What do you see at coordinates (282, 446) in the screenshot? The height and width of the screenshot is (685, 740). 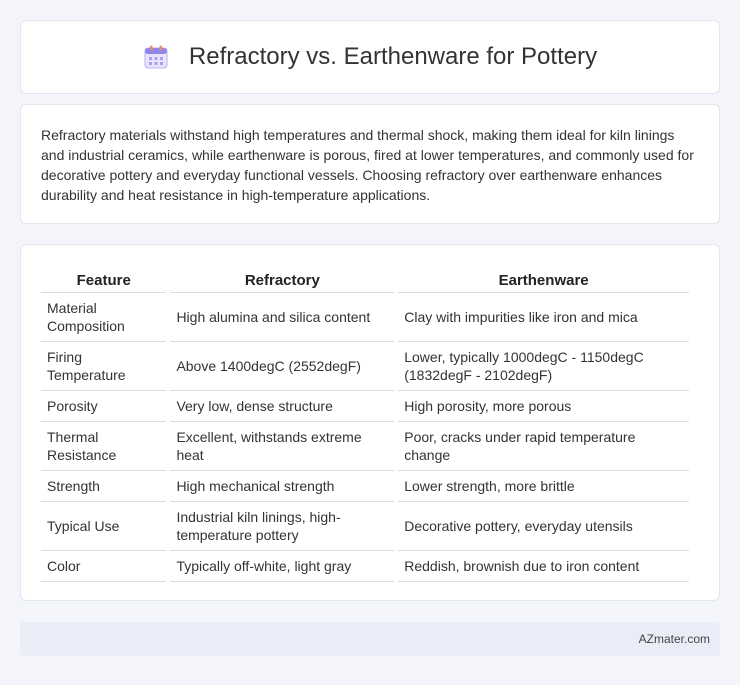 I see `refractory-cell: Excellent, withstands extreme heat` at bounding box center [282, 446].